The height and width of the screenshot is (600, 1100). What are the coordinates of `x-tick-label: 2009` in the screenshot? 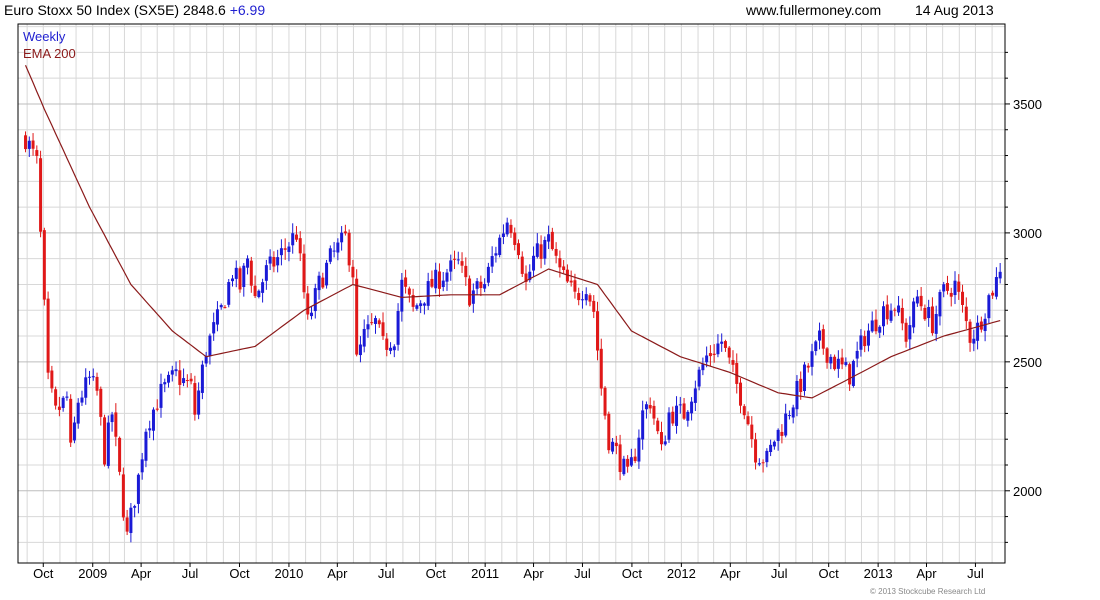 It's located at (92, 573).